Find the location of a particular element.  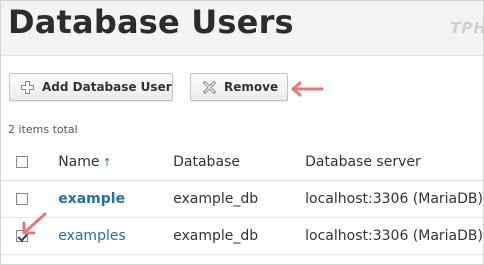

remove-label: Remove is located at coordinates (251, 87).